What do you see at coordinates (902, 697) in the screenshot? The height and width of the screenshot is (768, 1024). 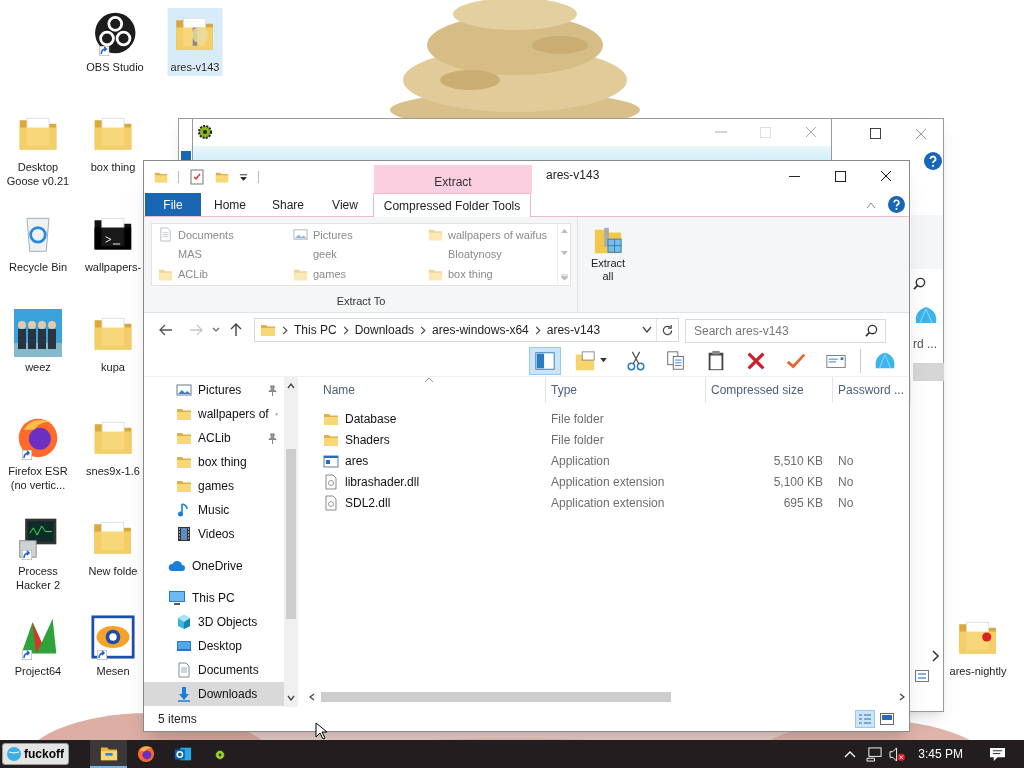 I see `scroll-right-icon` at bounding box center [902, 697].